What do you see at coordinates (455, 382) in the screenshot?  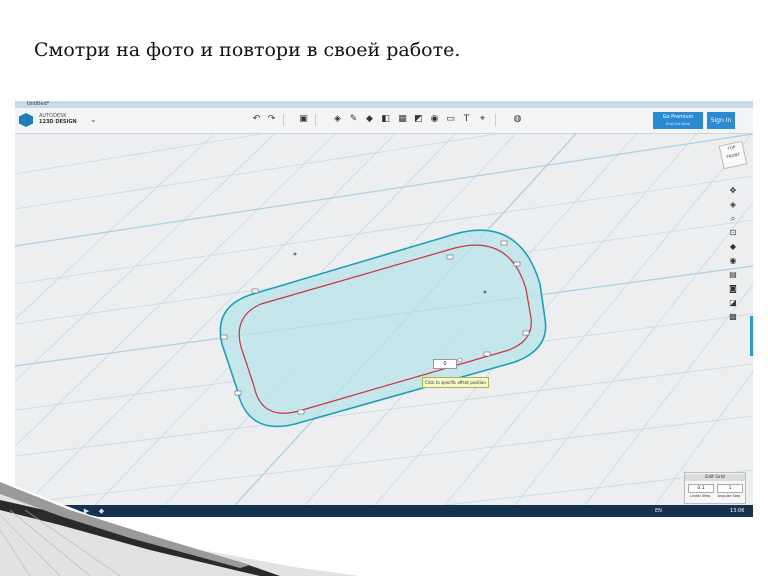 I see `offset-tooltip: Click to specific offset position` at bounding box center [455, 382].